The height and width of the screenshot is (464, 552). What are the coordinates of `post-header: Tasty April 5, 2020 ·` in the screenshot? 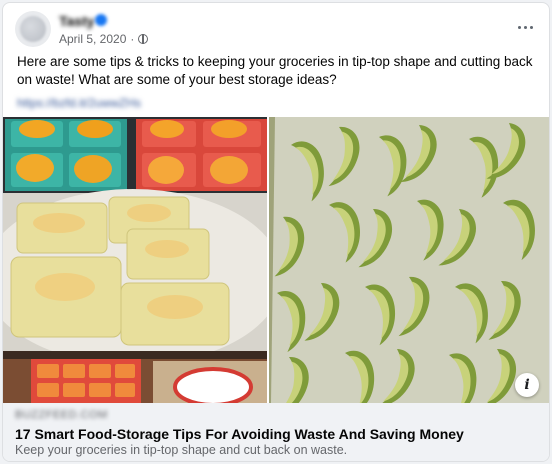 It's located at (276, 28).